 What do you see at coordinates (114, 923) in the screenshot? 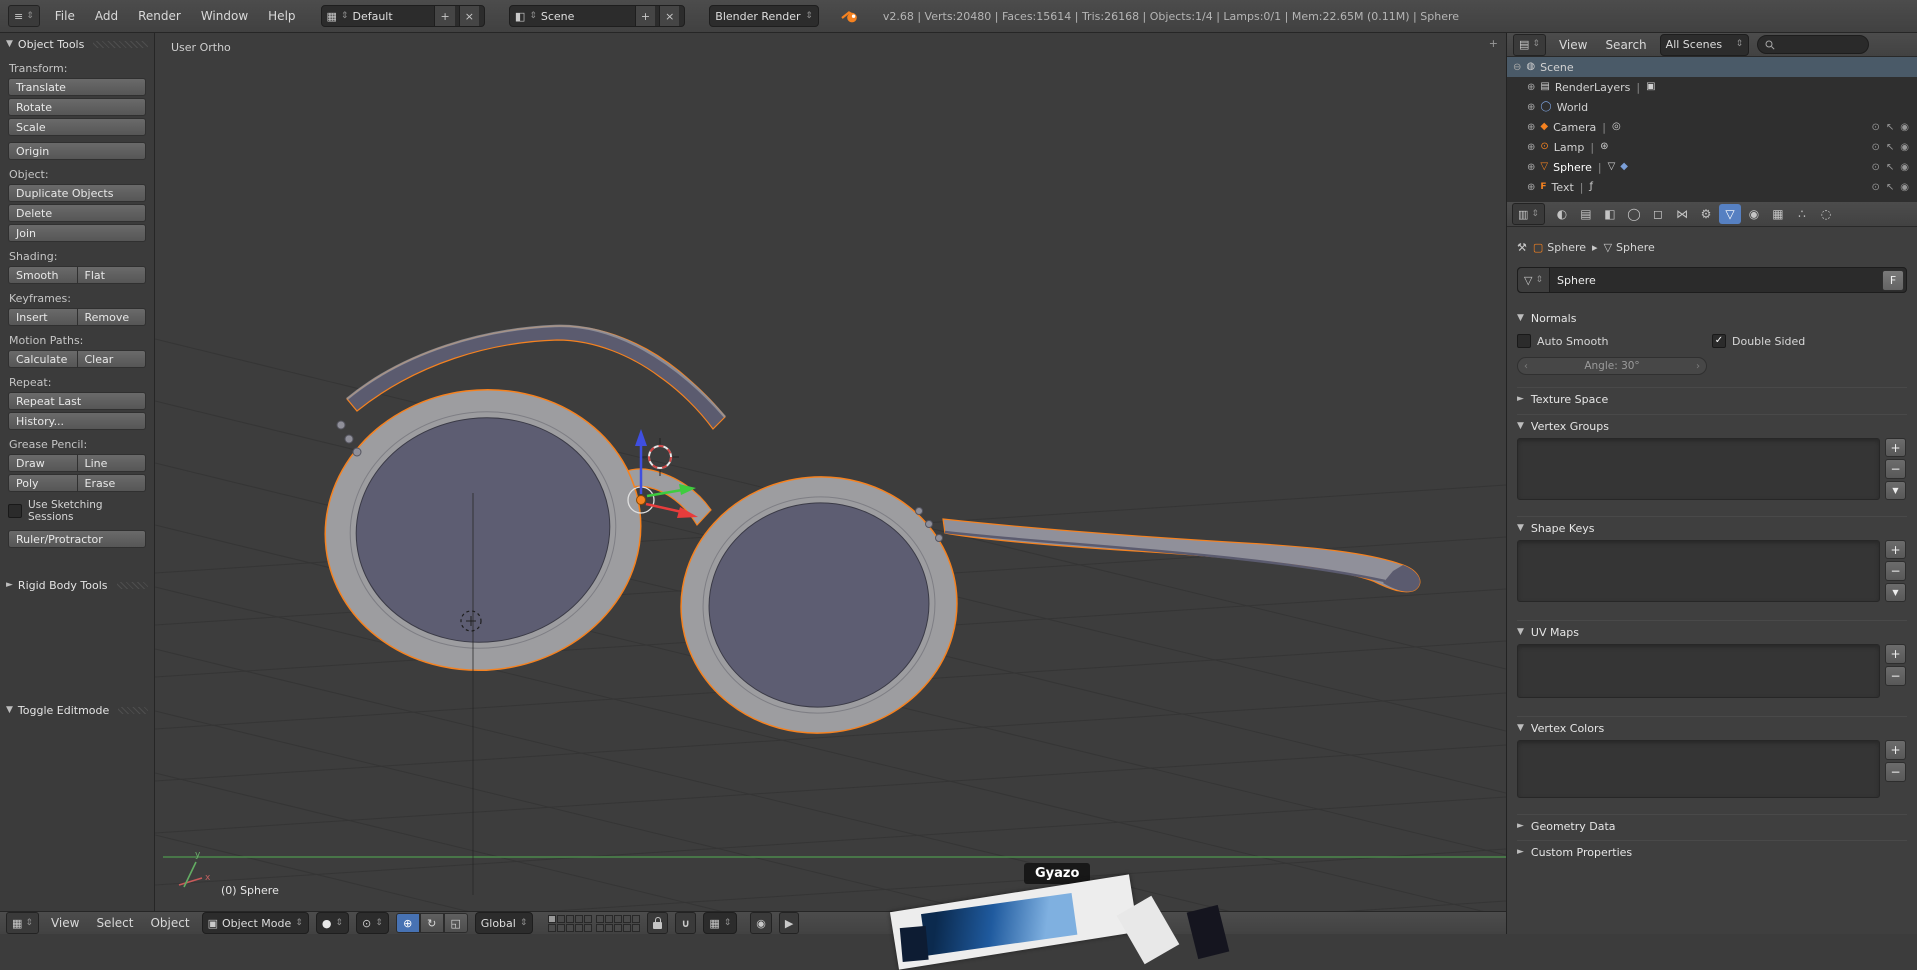
I see `select-menu: Select` at bounding box center [114, 923].